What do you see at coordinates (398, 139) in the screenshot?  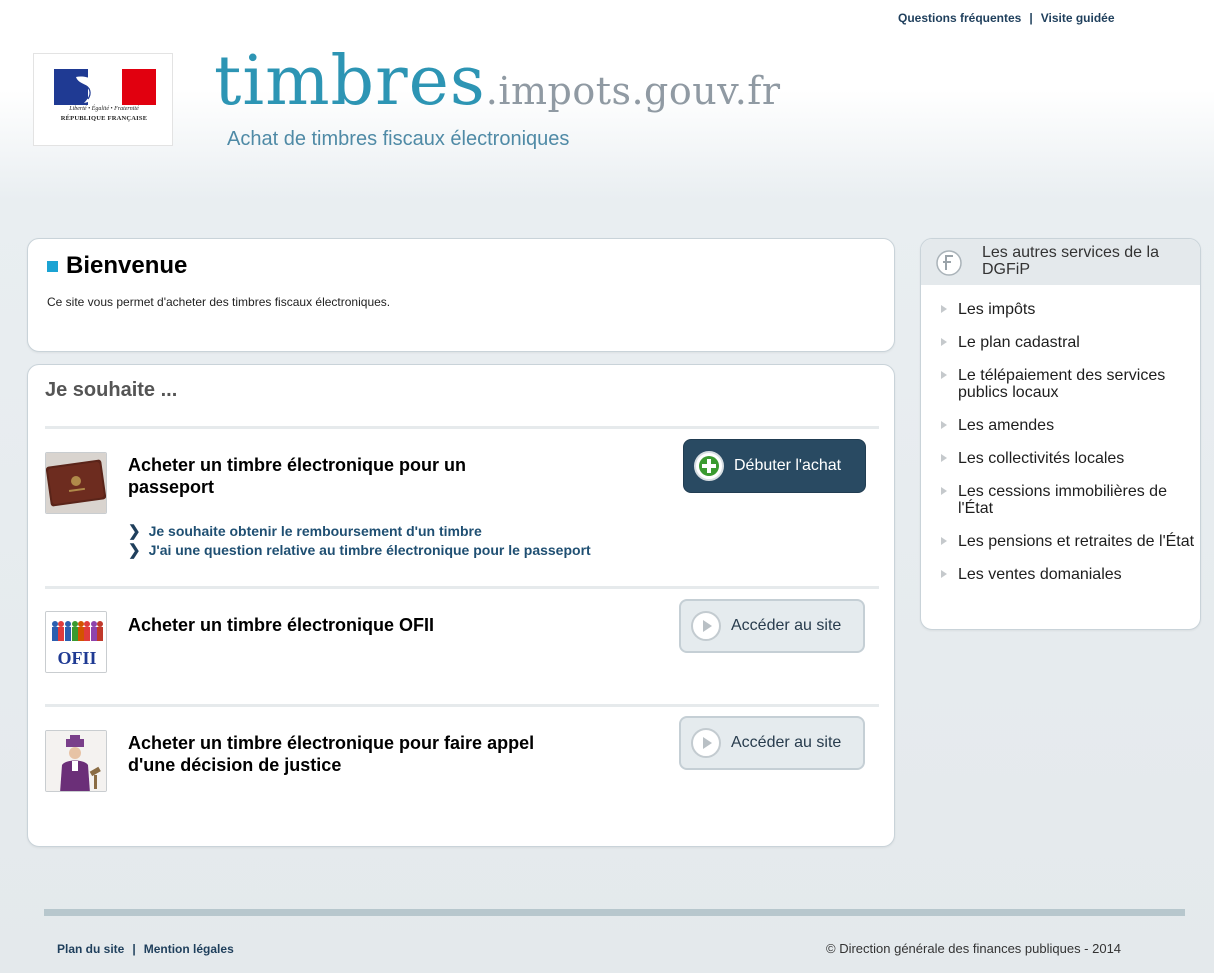 I see `site-subtitle: Achat de timbres fiscaux électroniques` at bounding box center [398, 139].